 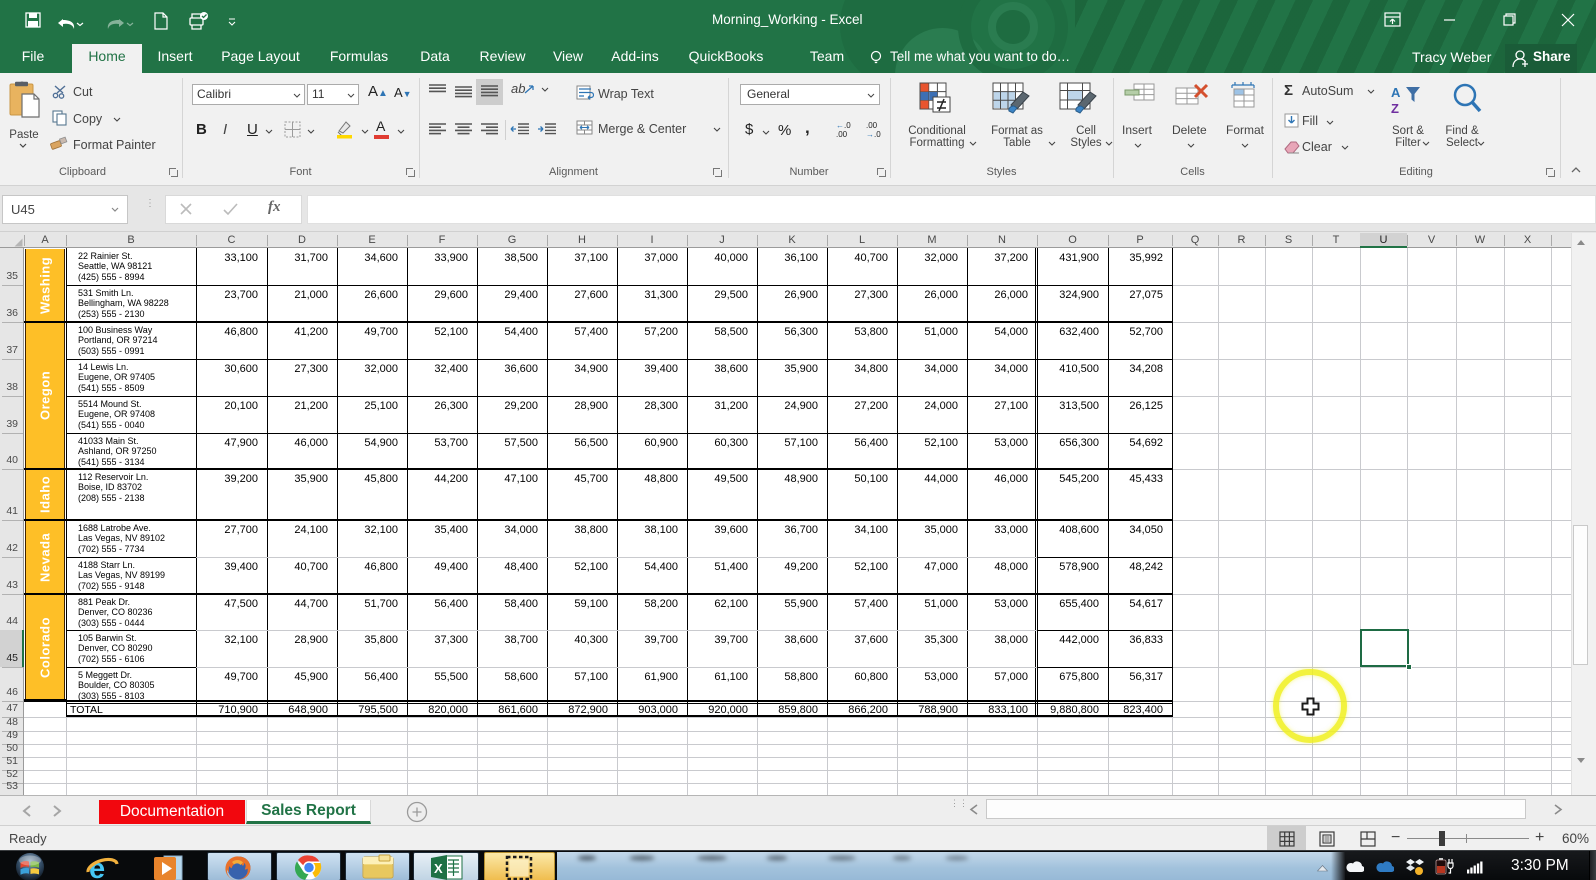 What do you see at coordinates (1396, 92) in the screenshot?
I see `svg-text: A` at bounding box center [1396, 92].